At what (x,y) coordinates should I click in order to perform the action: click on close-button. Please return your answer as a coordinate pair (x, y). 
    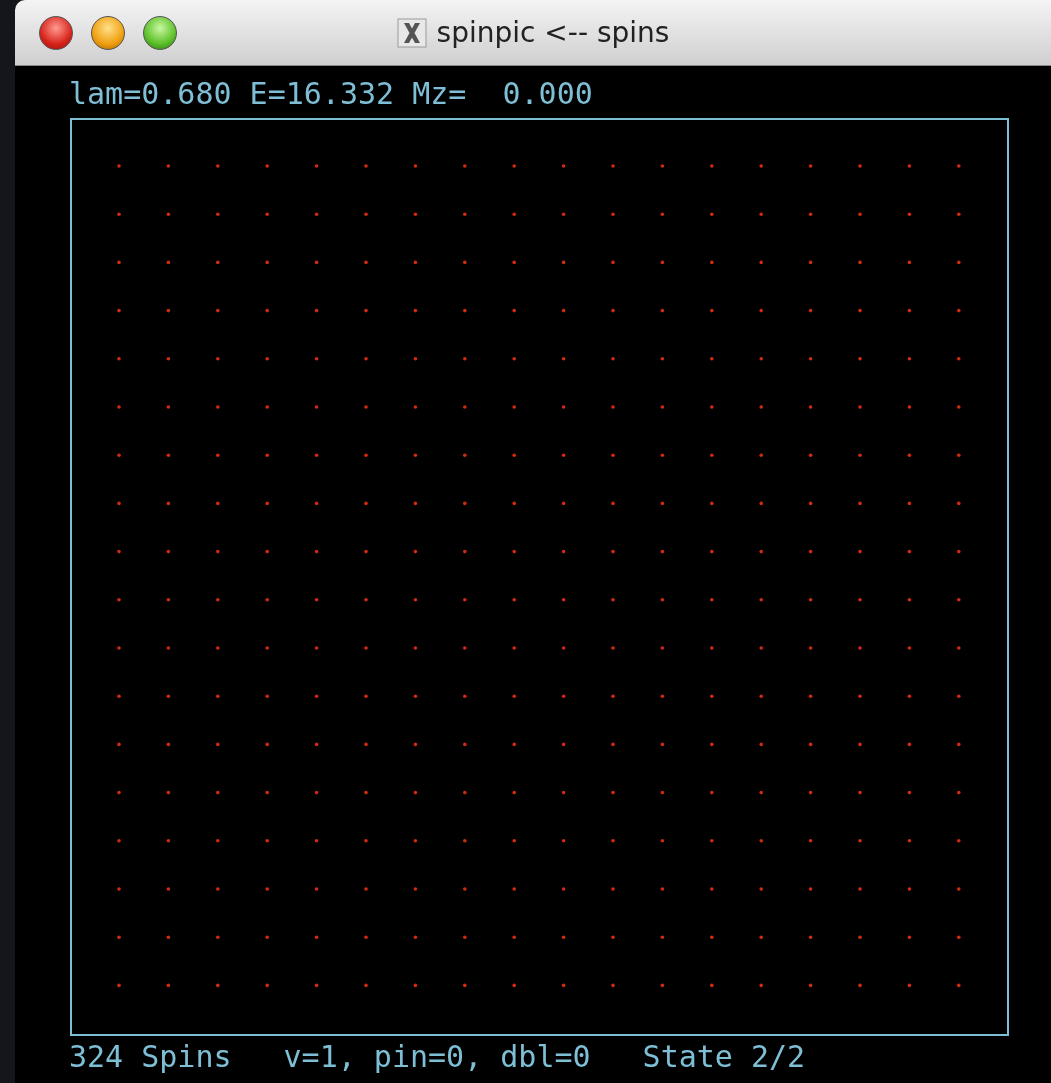
    Looking at the image, I should click on (56, 32).